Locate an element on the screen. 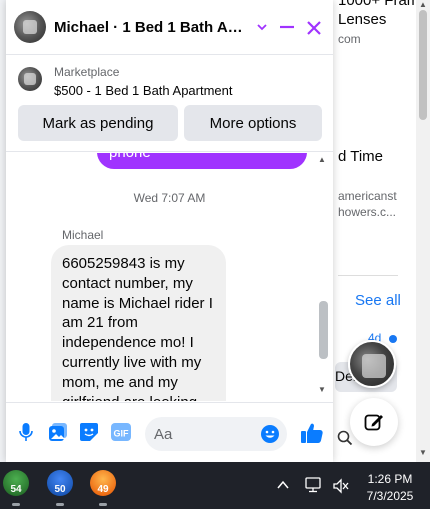 The height and width of the screenshot is (509, 430). chevron-up-icon is located at coordinates (283, 487).